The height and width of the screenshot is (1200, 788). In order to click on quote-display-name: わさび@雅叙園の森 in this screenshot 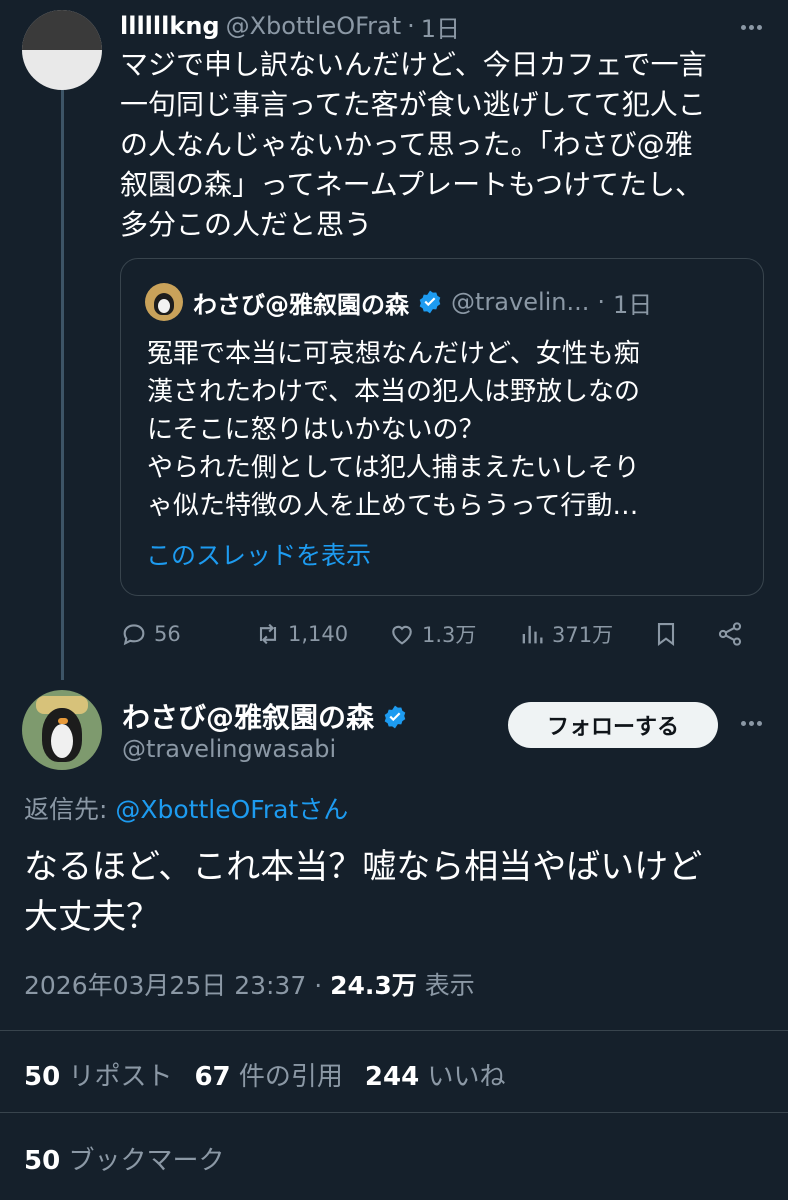, I will do `click(301, 304)`.